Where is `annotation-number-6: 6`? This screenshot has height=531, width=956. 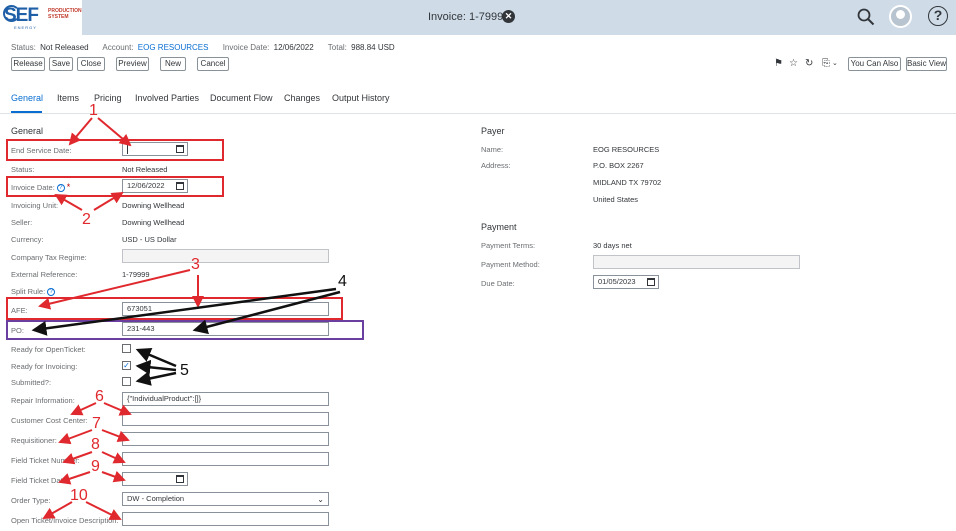 annotation-number-6: 6 is located at coordinates (99, 396).